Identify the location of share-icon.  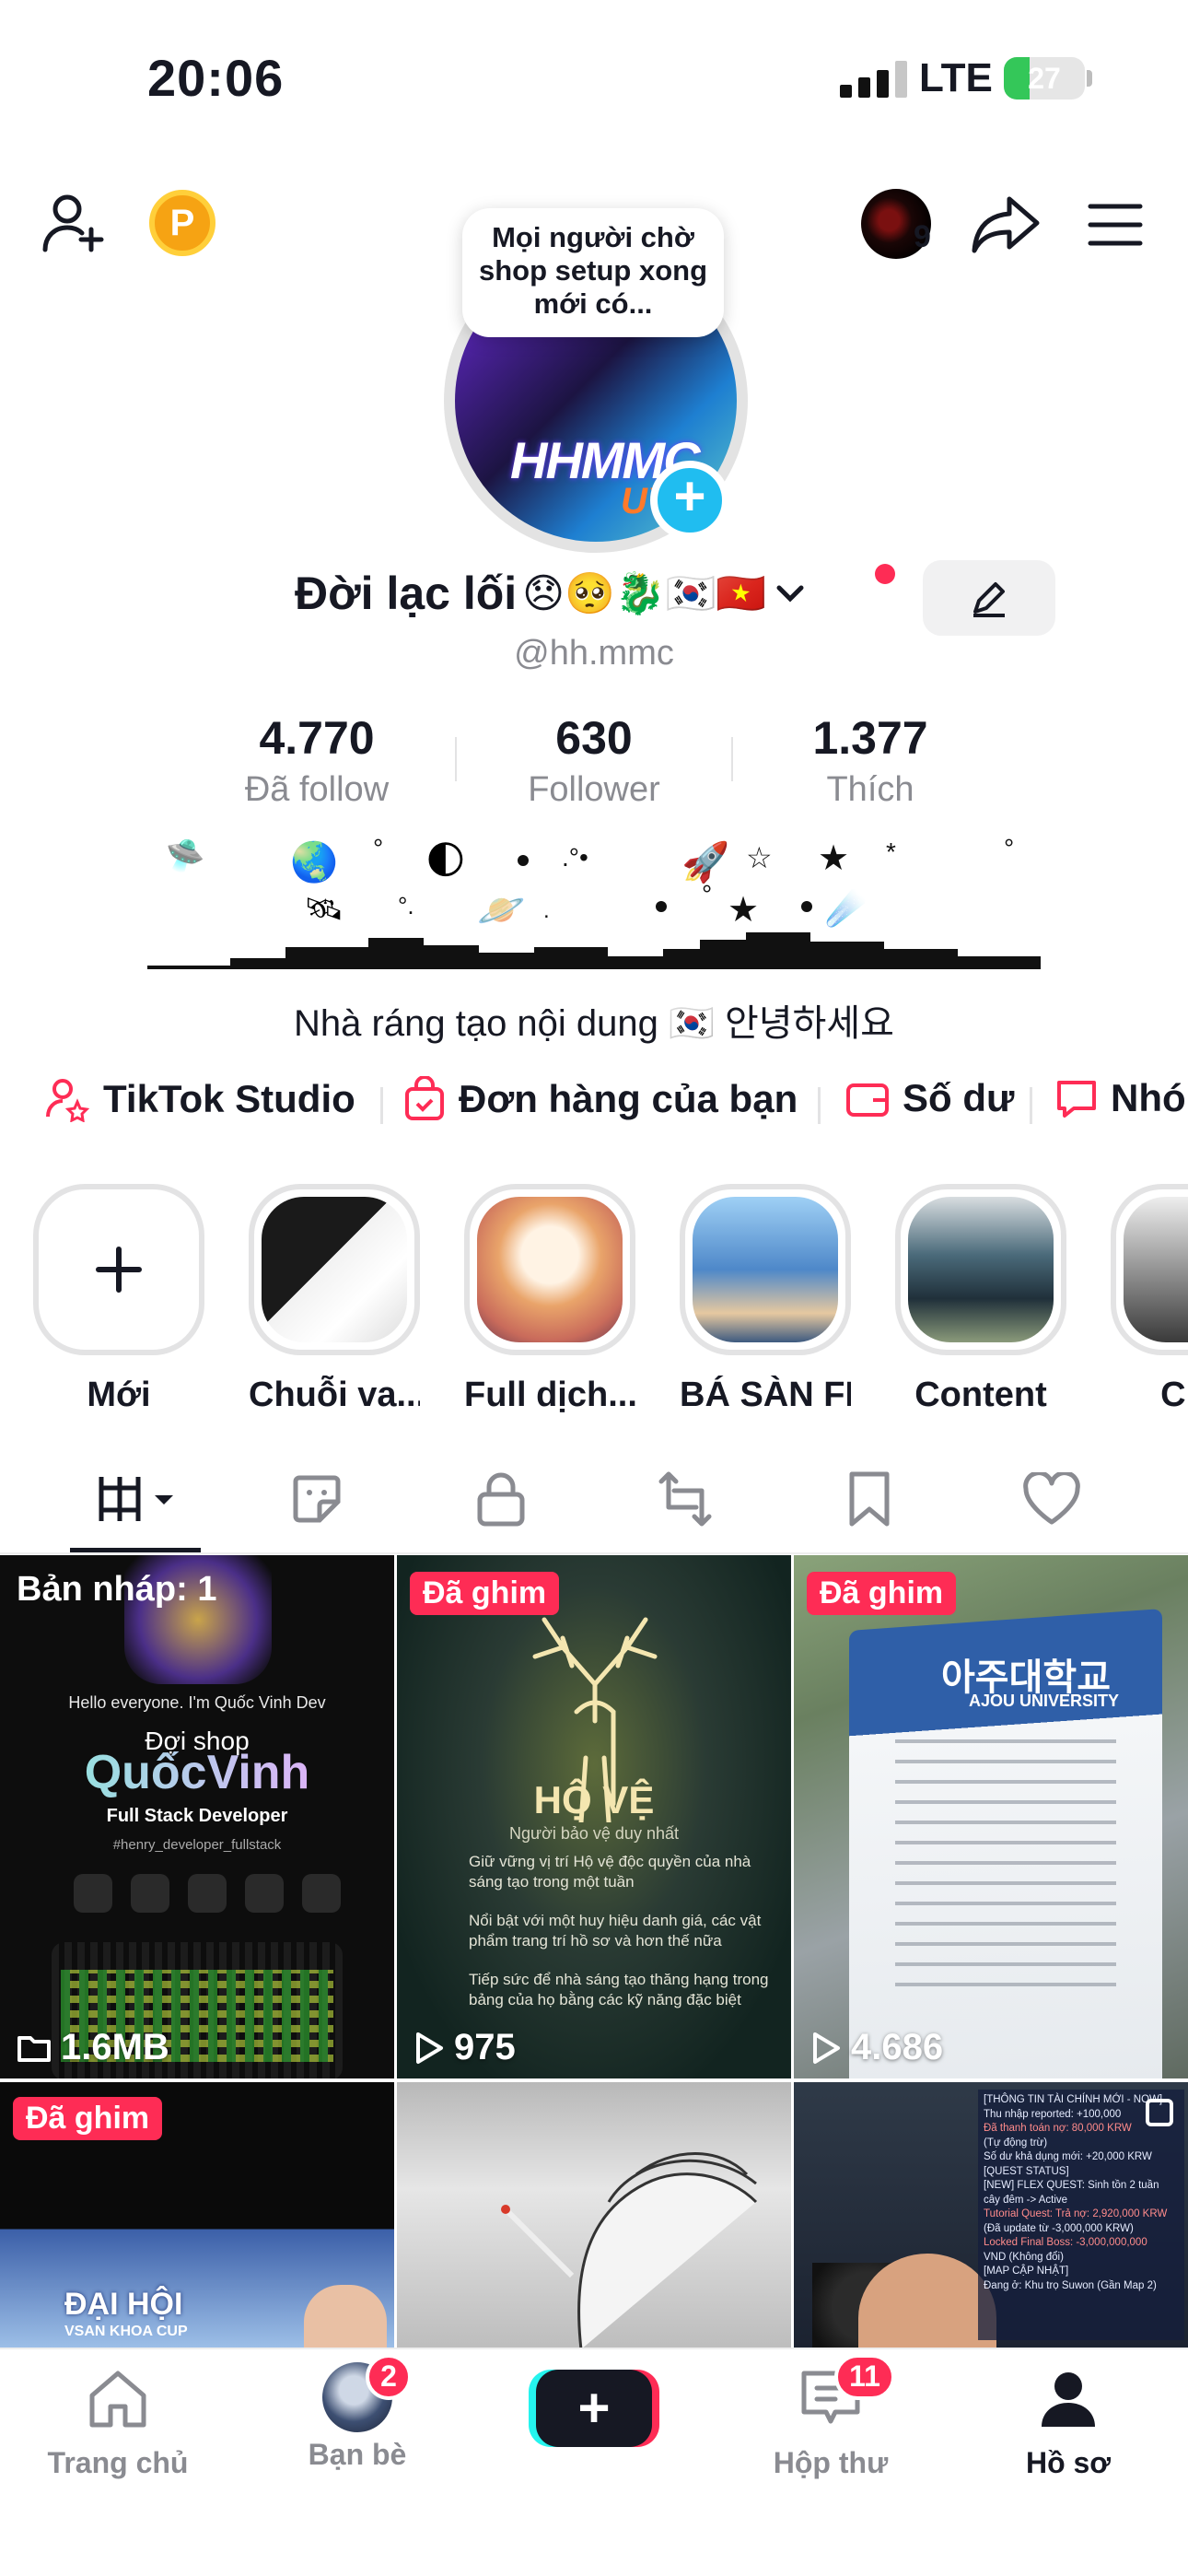
(1005, 224).